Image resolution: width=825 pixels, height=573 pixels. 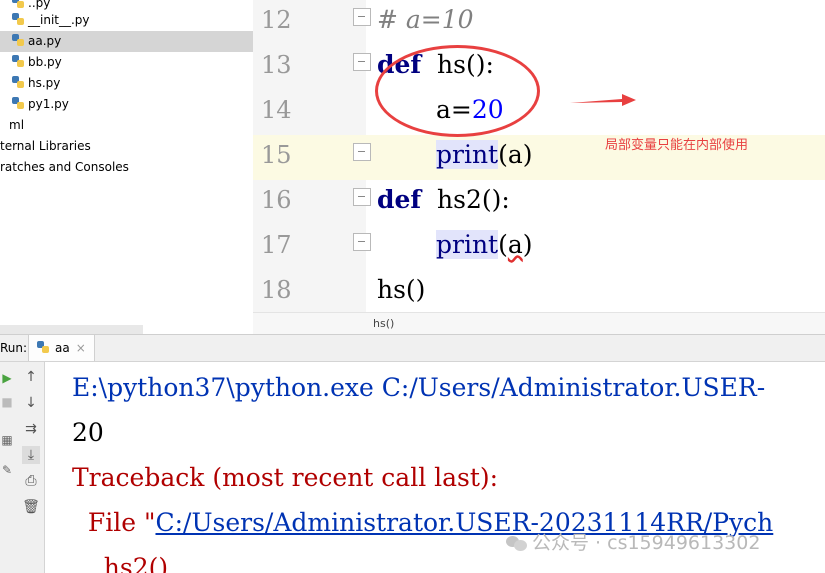 I want to click on call-token: hs(), so click(x=401, y=289).